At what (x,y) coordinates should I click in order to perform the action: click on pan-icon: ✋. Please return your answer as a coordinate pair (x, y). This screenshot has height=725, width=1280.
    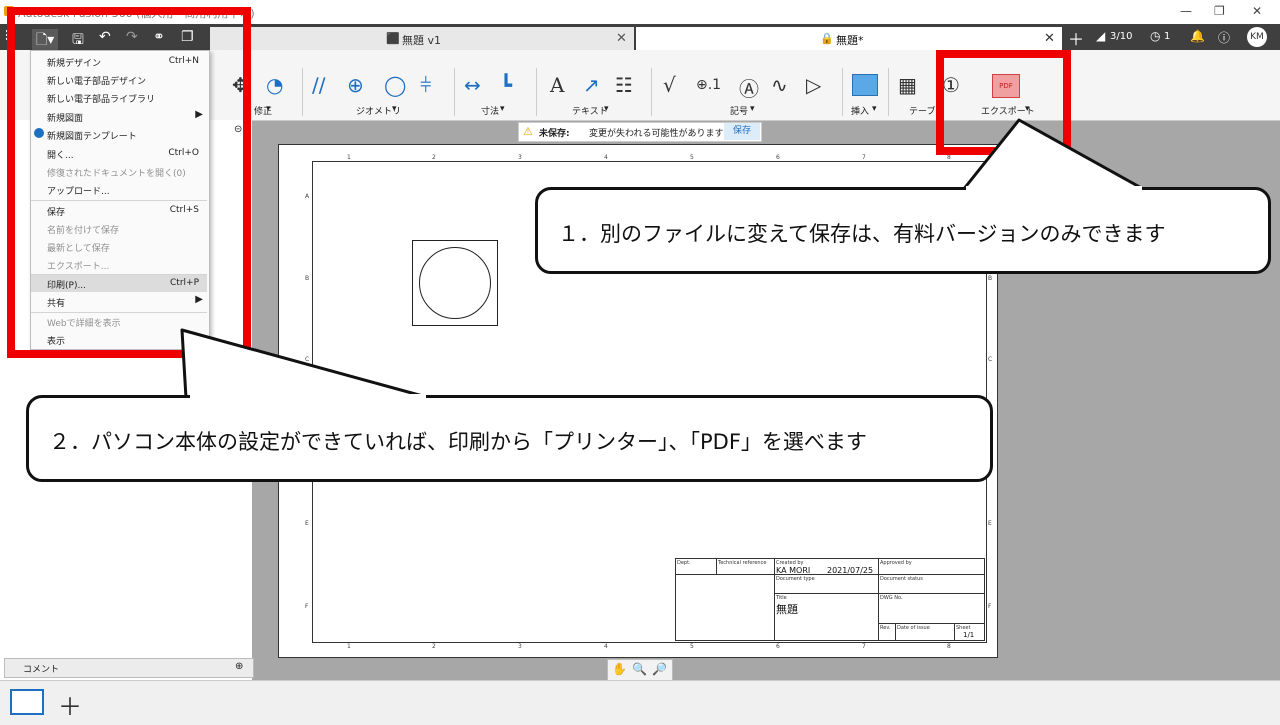
    Looking at the image, I should click on (619, 669).